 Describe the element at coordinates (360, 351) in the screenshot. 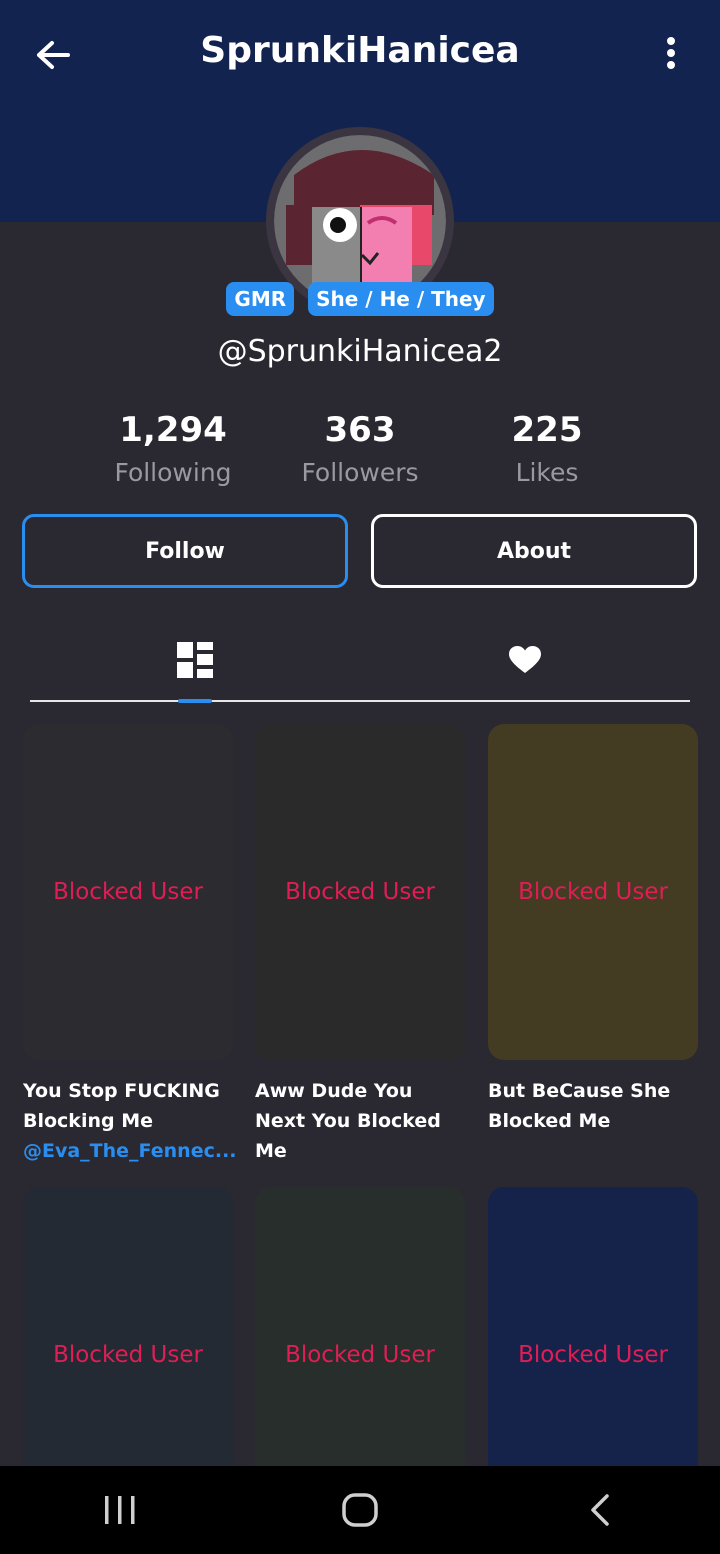

I see `profile-handle: @SprunkiHanicea2` at that location.